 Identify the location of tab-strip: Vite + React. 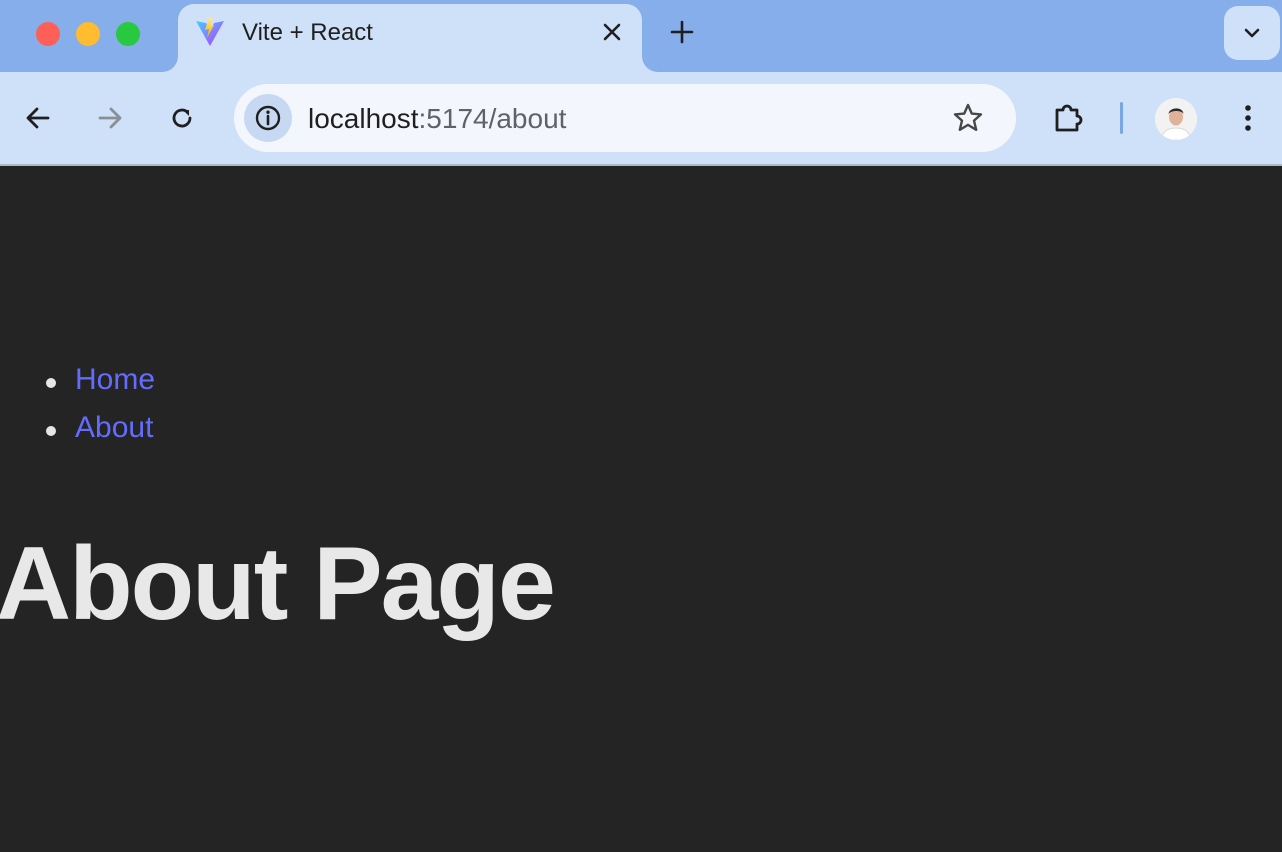
(641, 36).